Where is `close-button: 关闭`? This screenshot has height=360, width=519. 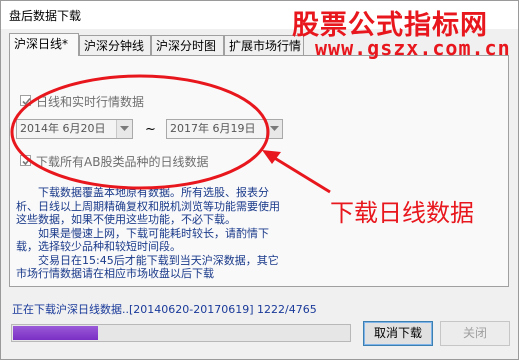 close-button: 关闭 is located at coordinates (475, 333).